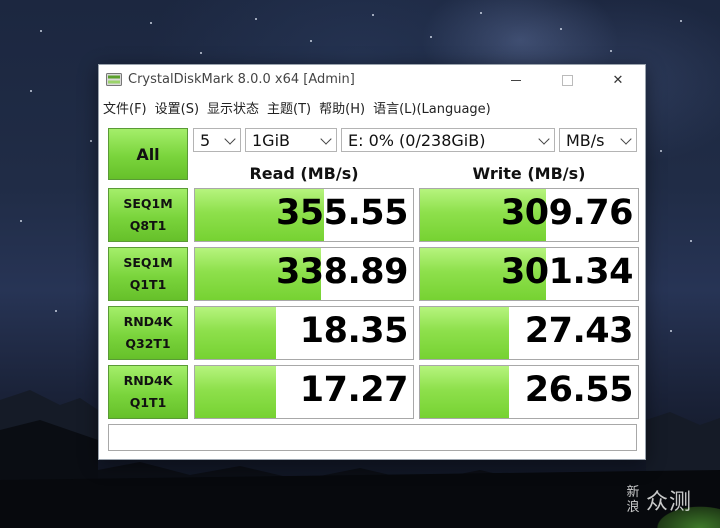 The height and width of the screenshot is (528, 720). I want to click on maximize-button, so click(567, 80).